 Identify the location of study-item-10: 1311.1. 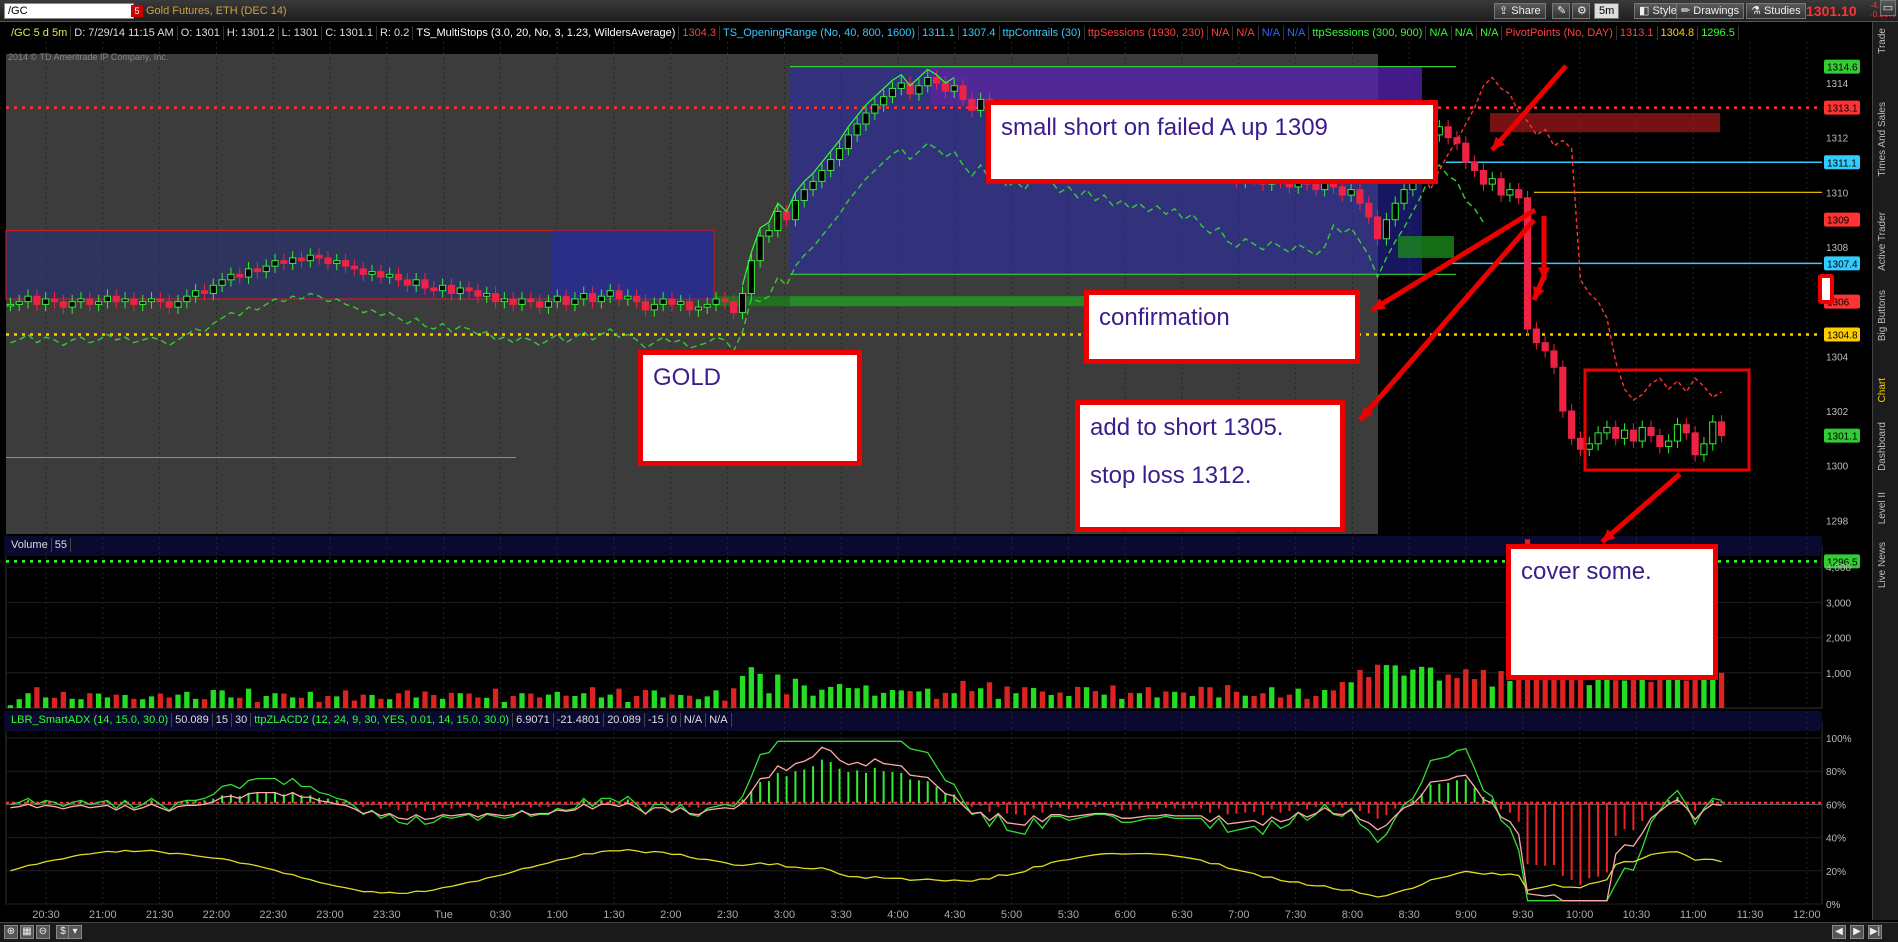
(939, 33).